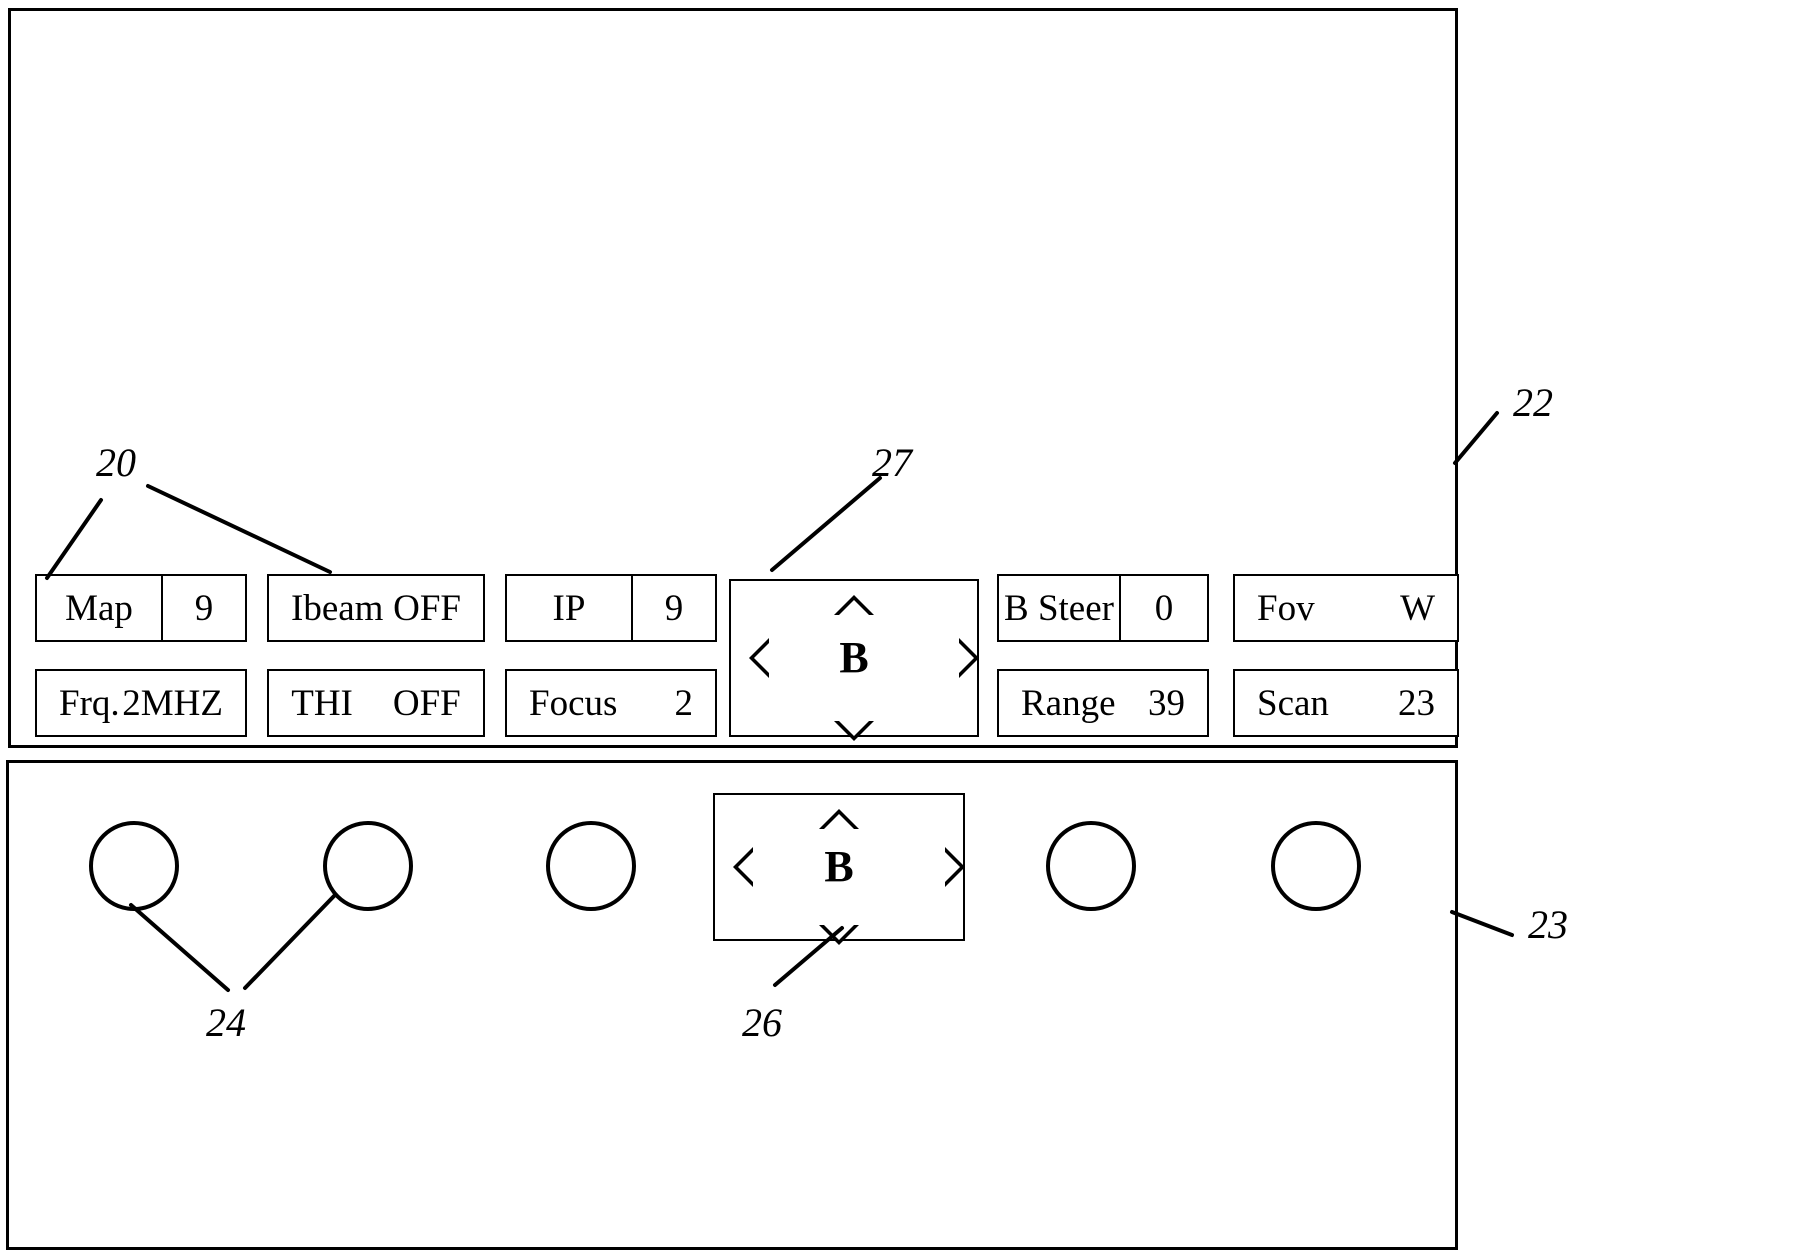 The width and height of the screenshot is (1816, 1258). Describe the element at coordinates (892, 462) in the screenshot. I see `ref-numeral-27: 27` at that location.